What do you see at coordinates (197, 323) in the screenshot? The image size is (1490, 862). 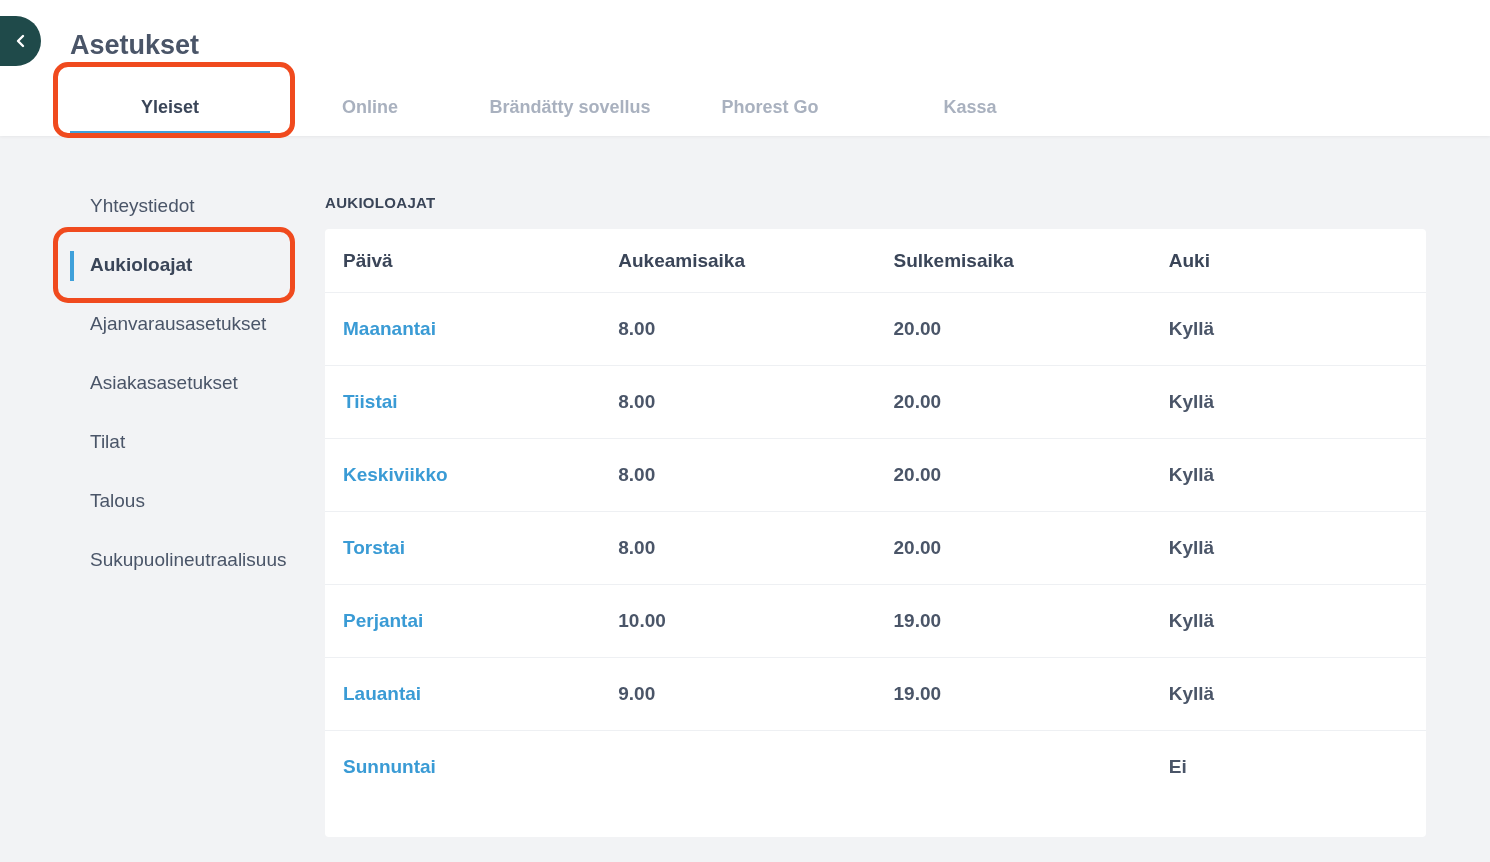 I see `sidebar-item: Ajanvarausasetukset` at bounding box center [197, 323].